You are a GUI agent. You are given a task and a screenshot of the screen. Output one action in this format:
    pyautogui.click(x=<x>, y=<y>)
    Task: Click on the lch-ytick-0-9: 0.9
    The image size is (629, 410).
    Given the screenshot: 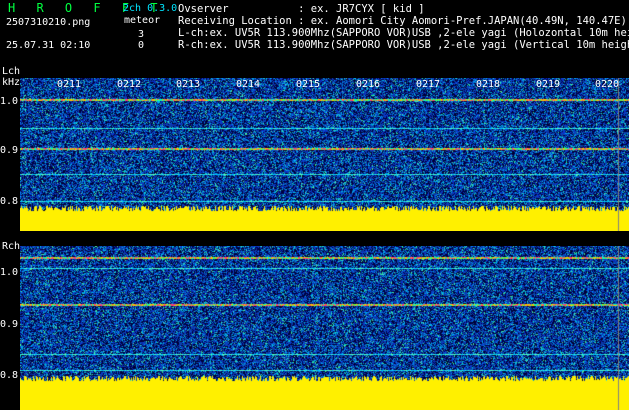 What is the action you would take?
    pyautogui.click(x=9, y=150)
    